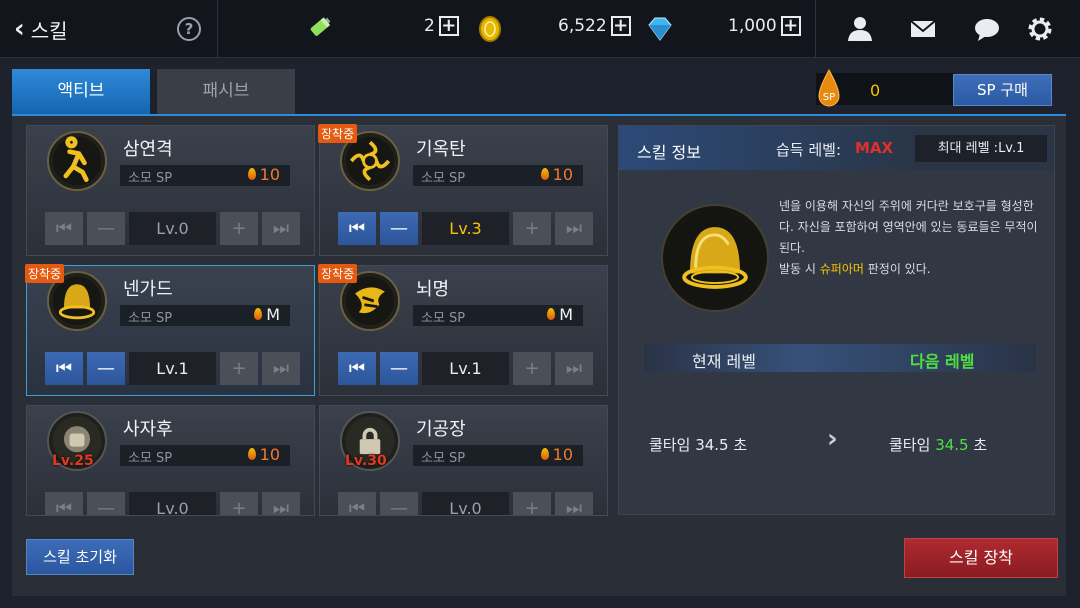 This screenshot has width=1080, height=608. I want to click on help-icon: ?, so click(189, 29).